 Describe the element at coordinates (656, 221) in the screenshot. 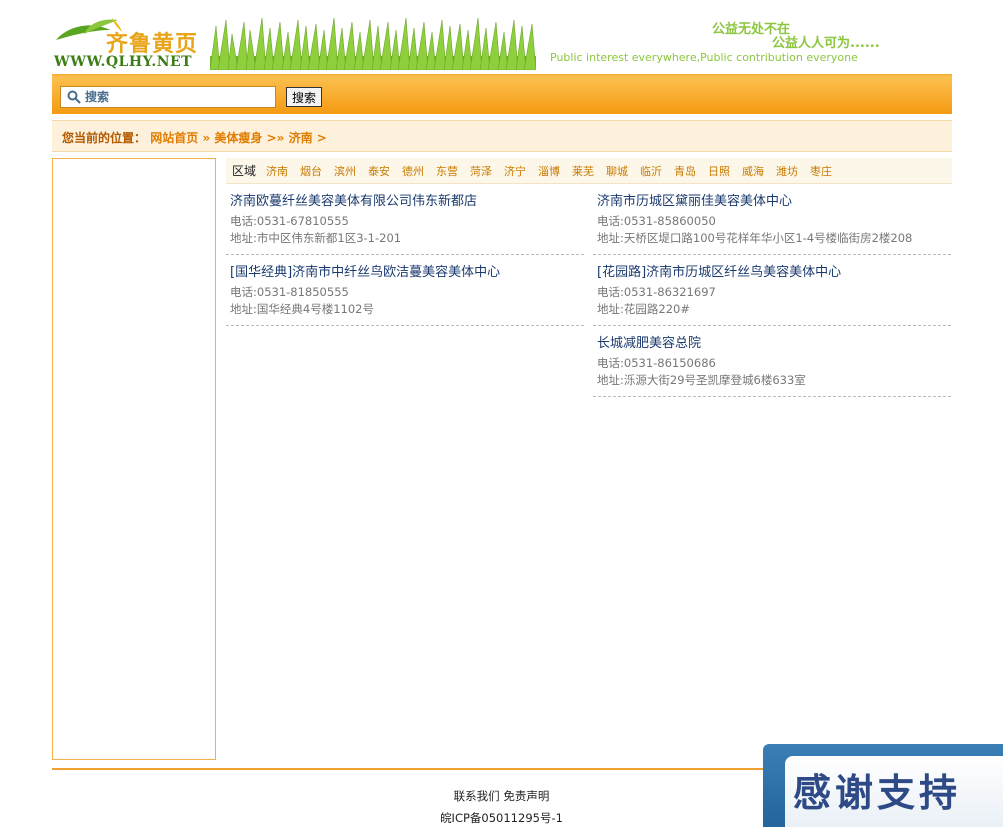

I see `business-phone: 电话:0531-85860050` at that location.